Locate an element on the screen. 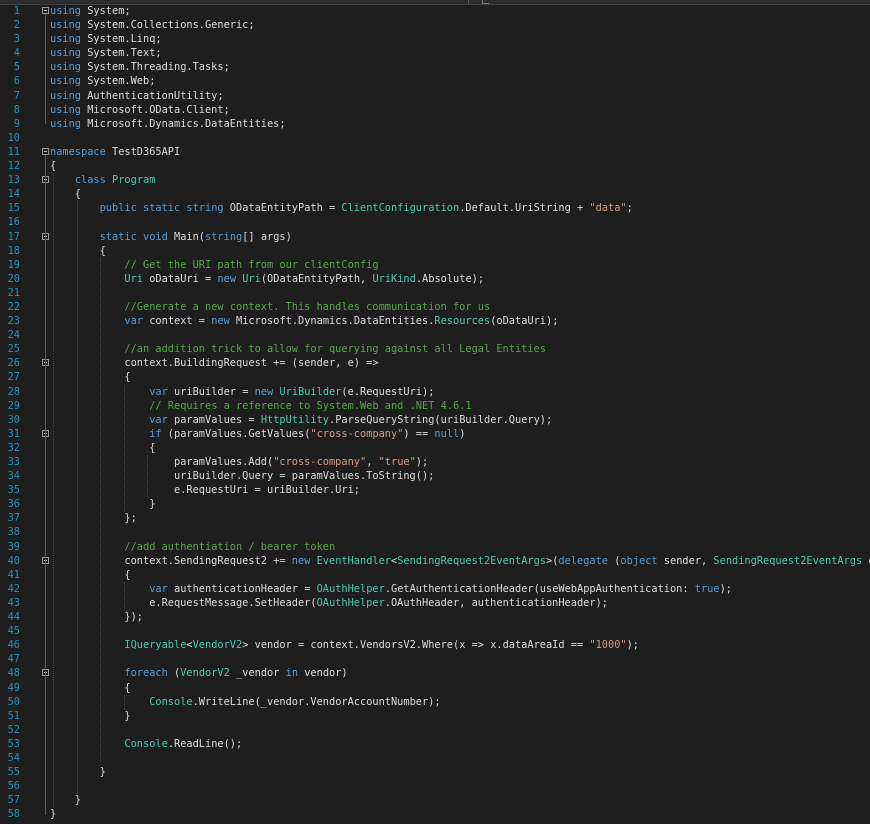 The image size is (870, 824). code-token: true is located at coordinates (707, 588).